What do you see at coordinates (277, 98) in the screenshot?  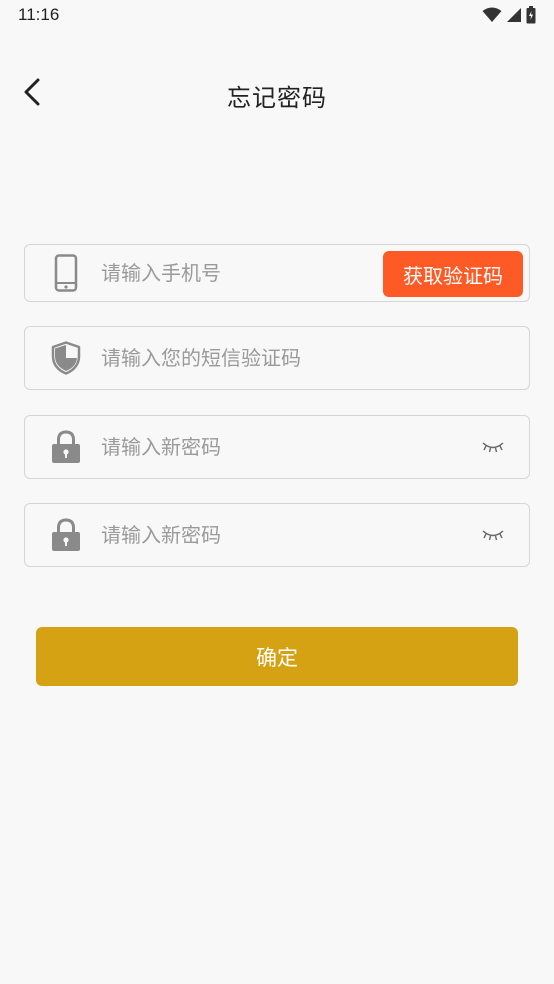 I see `page-title: 忘记密码` at bounding box center [277, 98].